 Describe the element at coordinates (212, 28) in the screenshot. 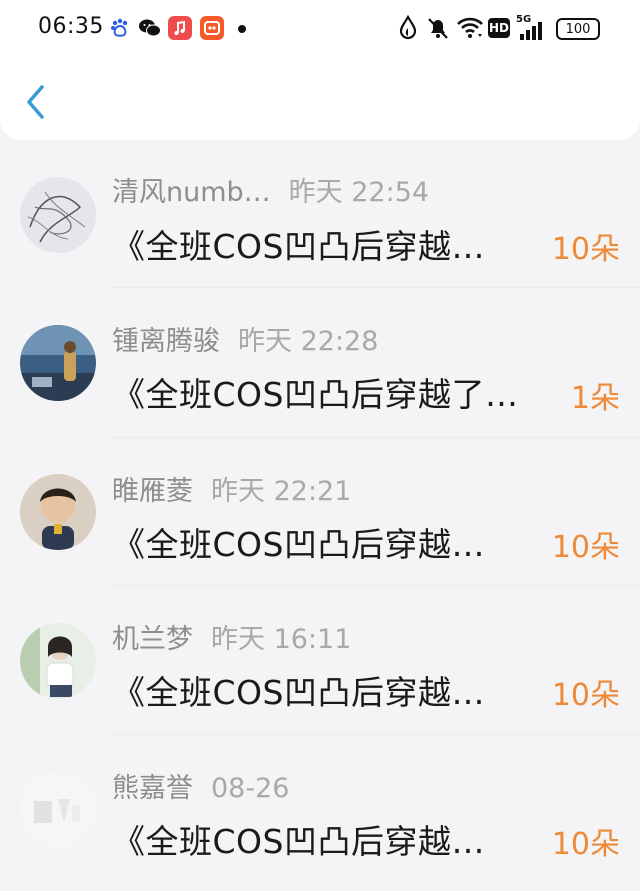

I see `shopping-app-icon` at that location.